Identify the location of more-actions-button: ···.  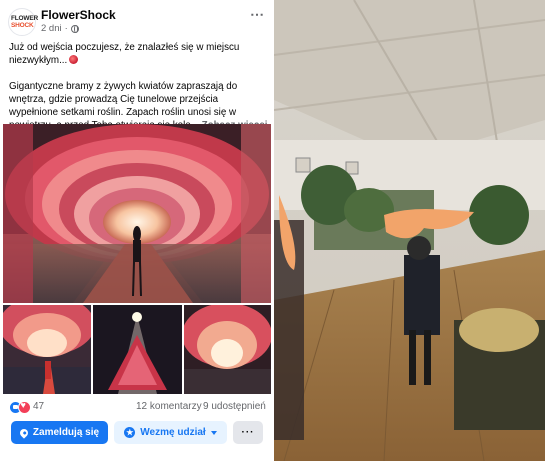
(248, 432).